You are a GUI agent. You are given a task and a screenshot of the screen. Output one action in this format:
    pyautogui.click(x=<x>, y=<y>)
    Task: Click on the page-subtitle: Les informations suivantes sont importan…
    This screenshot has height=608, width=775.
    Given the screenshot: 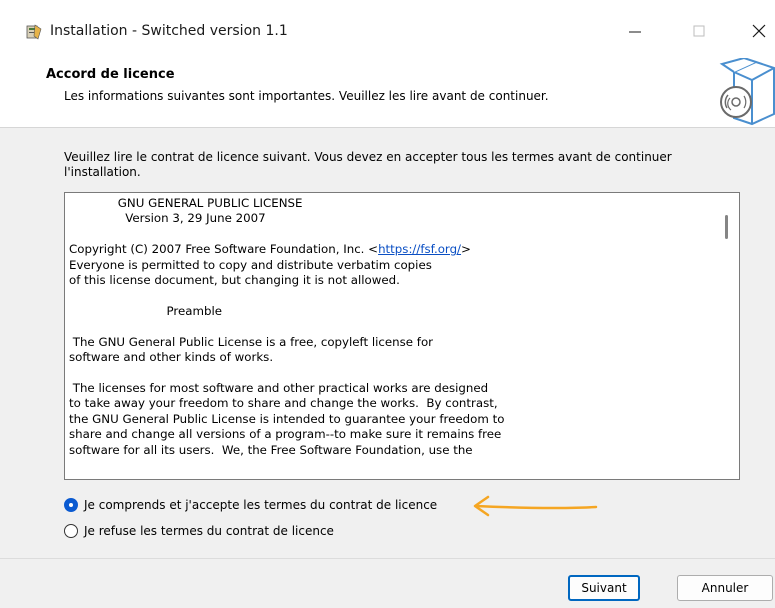 What is the action you would take?
    pyautogui.click(x=306, y=96)
    